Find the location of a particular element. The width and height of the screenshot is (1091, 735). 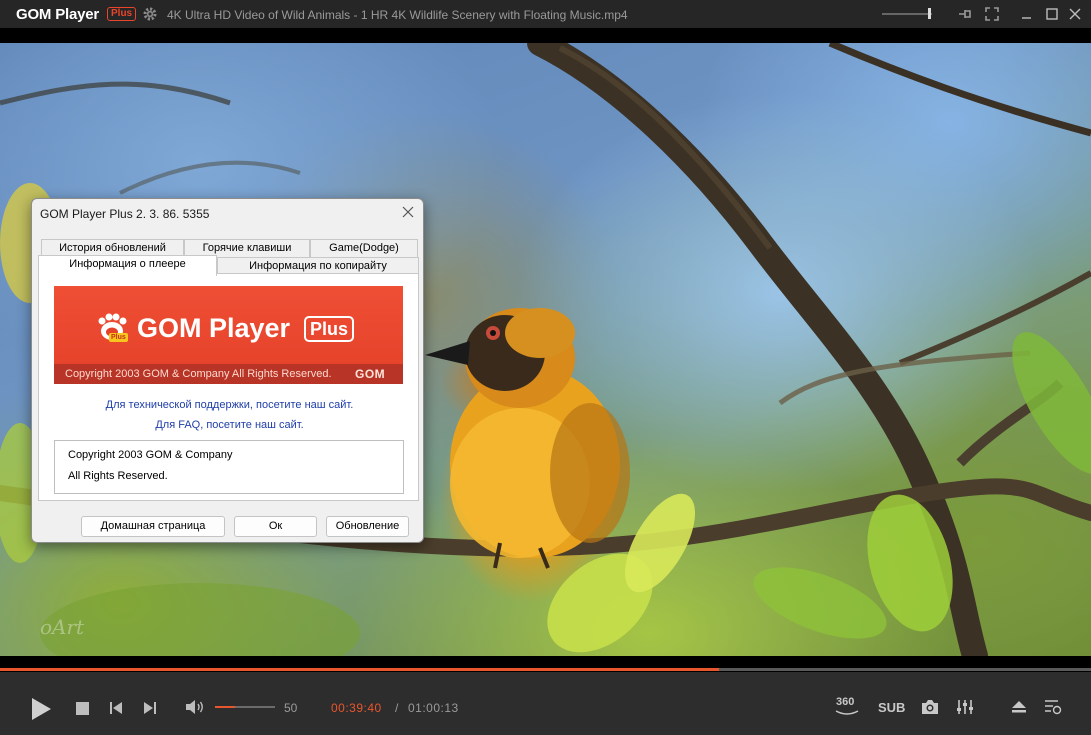

gear-icon is located at coordinates (150, 14).